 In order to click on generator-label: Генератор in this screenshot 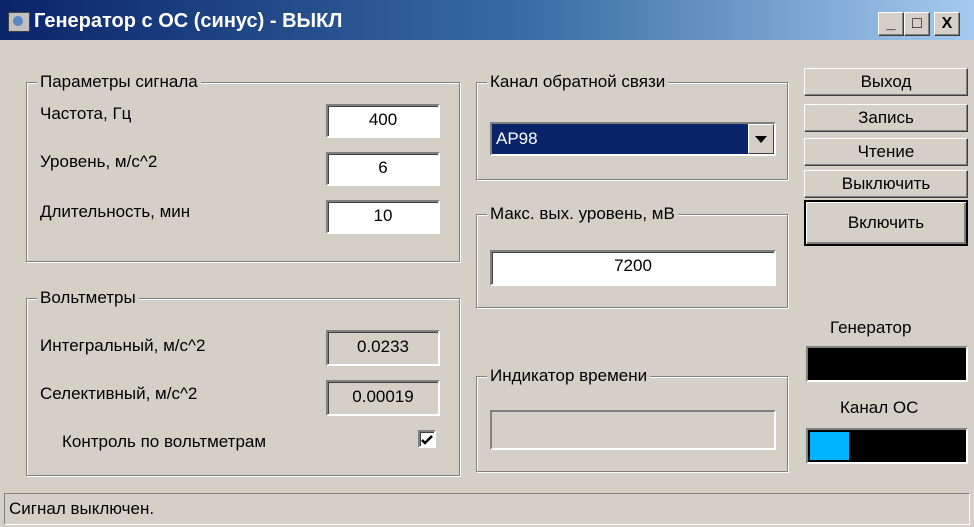, I will do `click(871, 327)`.